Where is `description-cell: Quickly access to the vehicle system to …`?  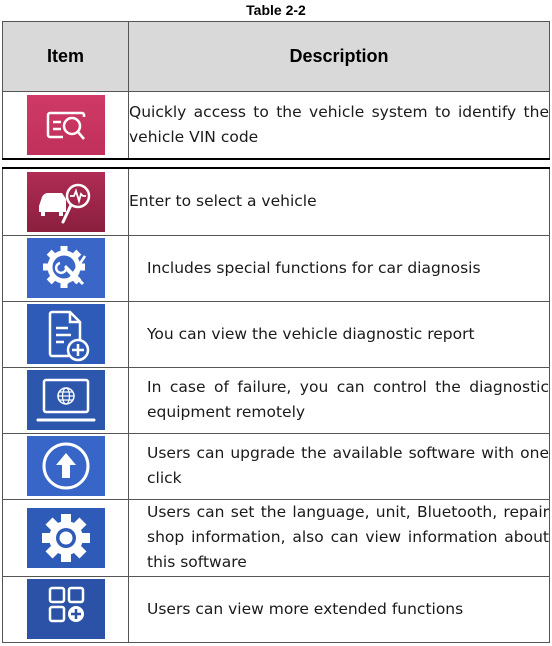 description-cell: Quickly access to the vehicle system to … is located at coordinates (339, 125).